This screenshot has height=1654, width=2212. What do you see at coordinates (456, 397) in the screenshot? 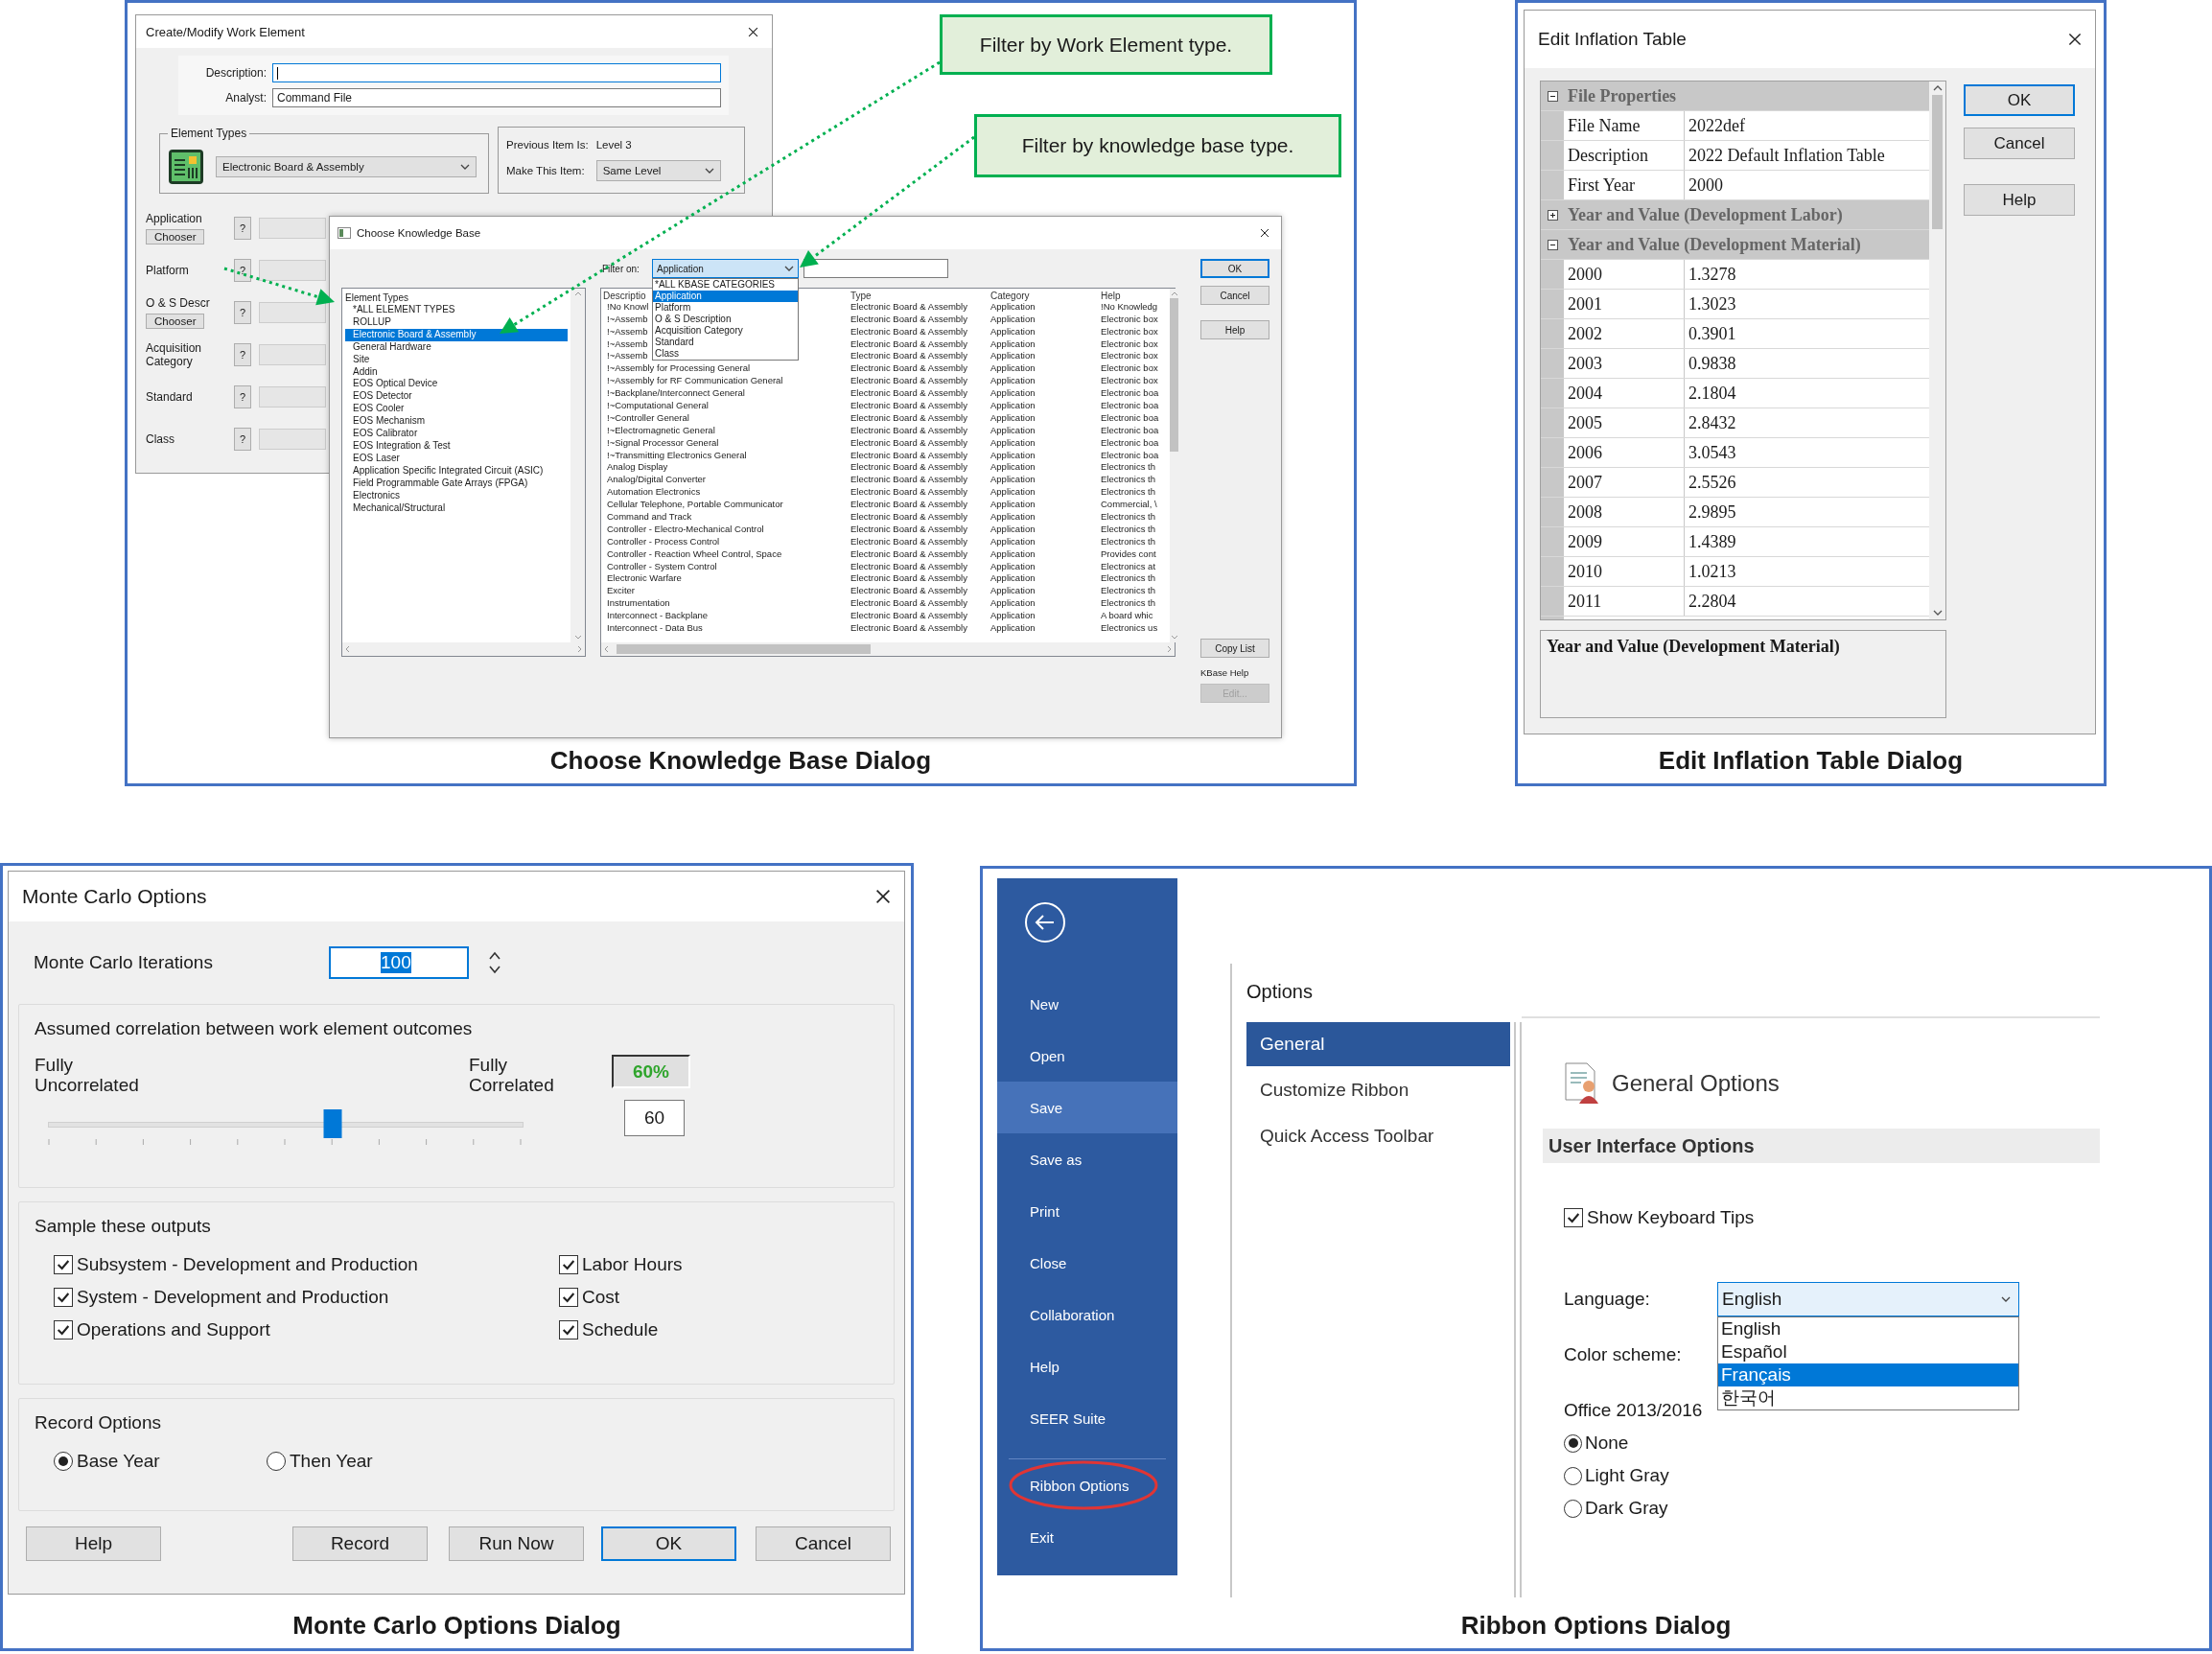
I see `list-item: EOS Detector` at bounding box center [456, 397].